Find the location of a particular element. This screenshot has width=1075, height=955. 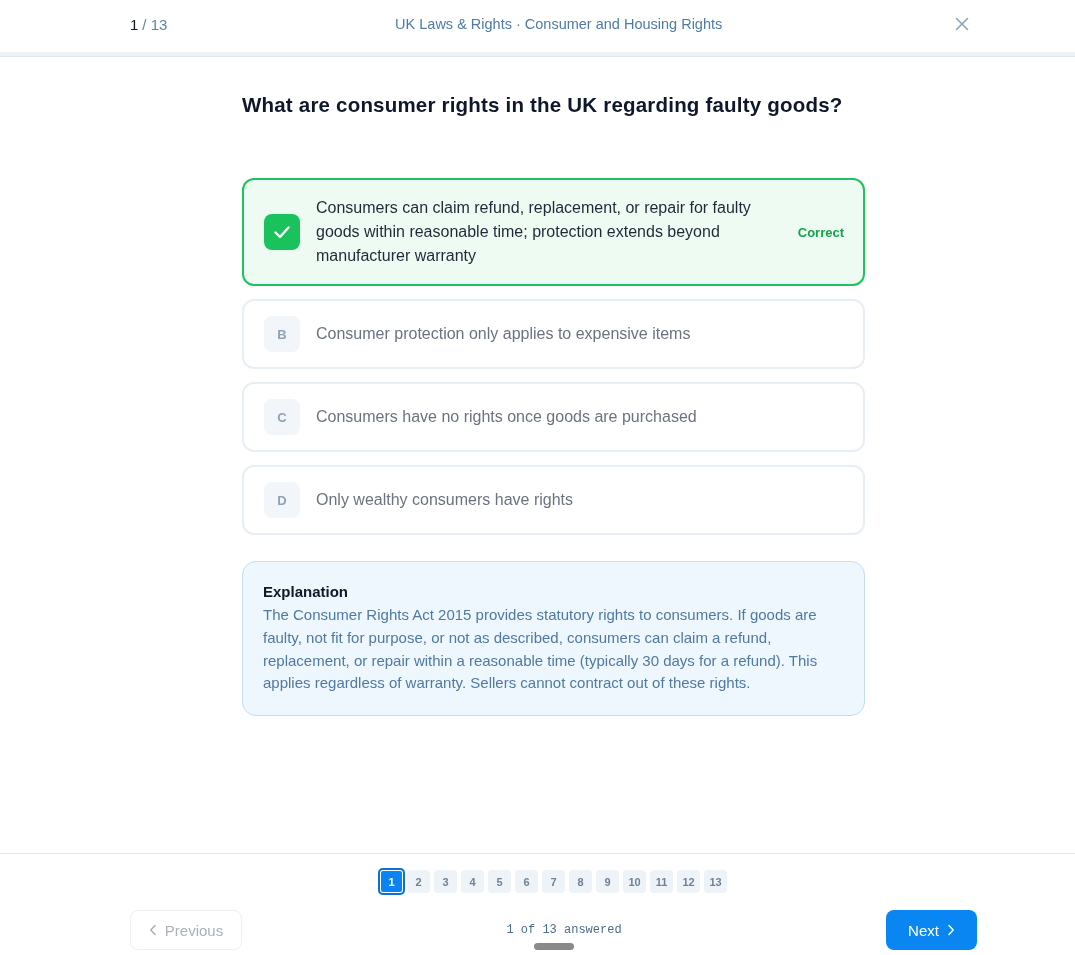

option-letter: D is located at coordinates (282, 500).